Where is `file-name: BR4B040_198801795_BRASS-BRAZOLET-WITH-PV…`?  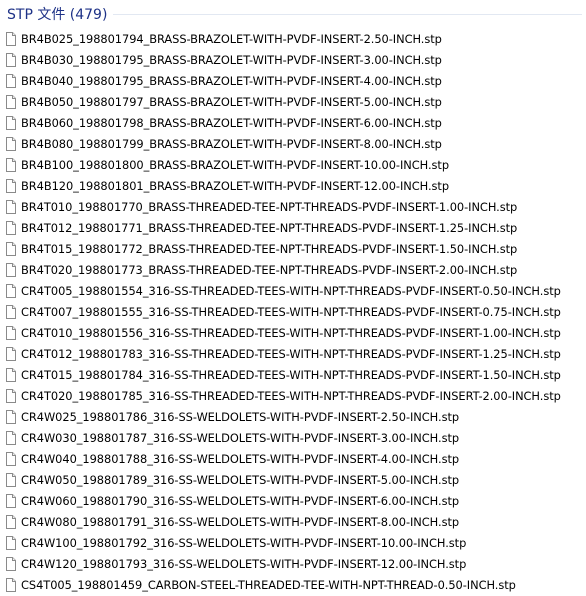 file-name: BR4B040_198801795_BRASS-BRAZOLET-WITH-PV… is located at coordinates (231, 80).